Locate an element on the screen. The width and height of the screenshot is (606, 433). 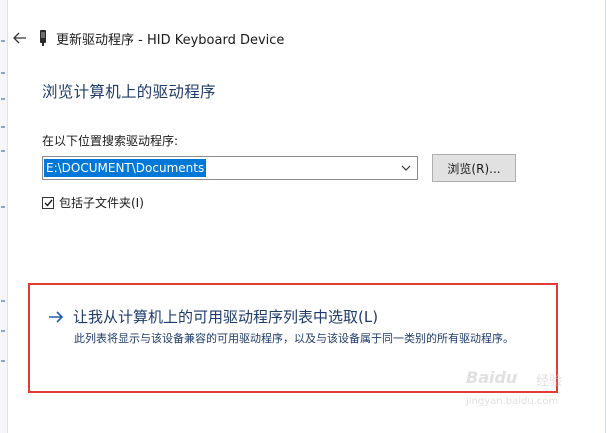
include-subfolders-checkbox is located at coordinates (48, 202).